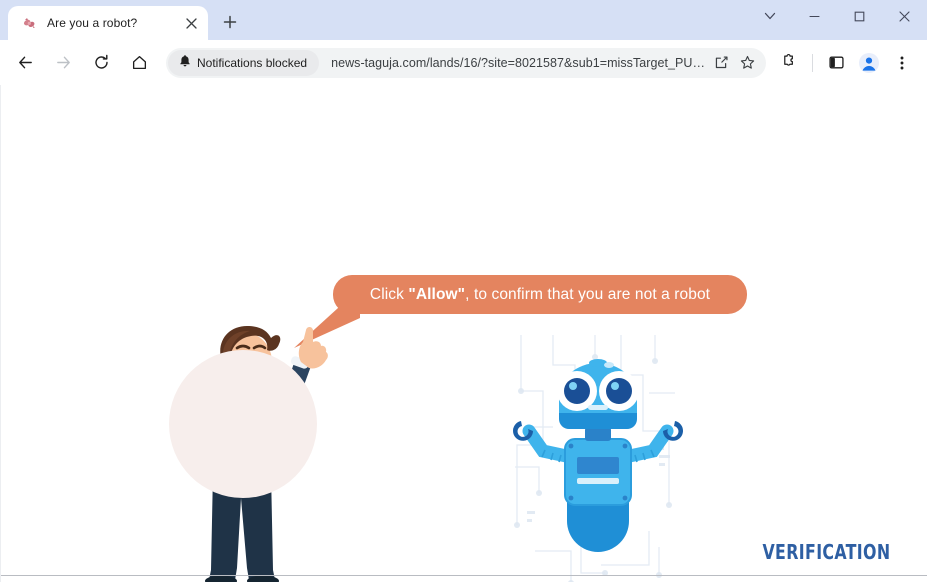 The height and width of the screenshot is (582, 927). What do you see at coordinates (464, 575) in the screenshot?
I see `page-footer-divider` at bounding box center [464, 575].